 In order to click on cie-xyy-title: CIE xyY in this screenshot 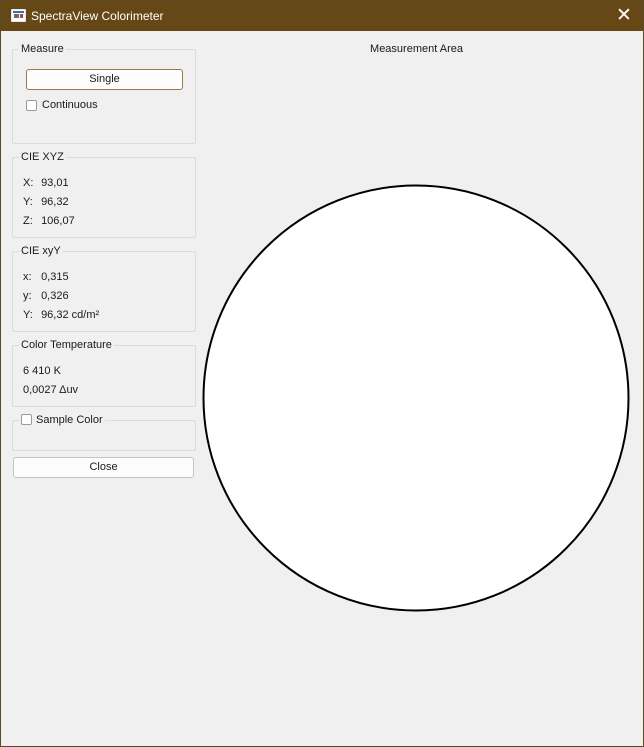, I will do `click(41, 251)`.